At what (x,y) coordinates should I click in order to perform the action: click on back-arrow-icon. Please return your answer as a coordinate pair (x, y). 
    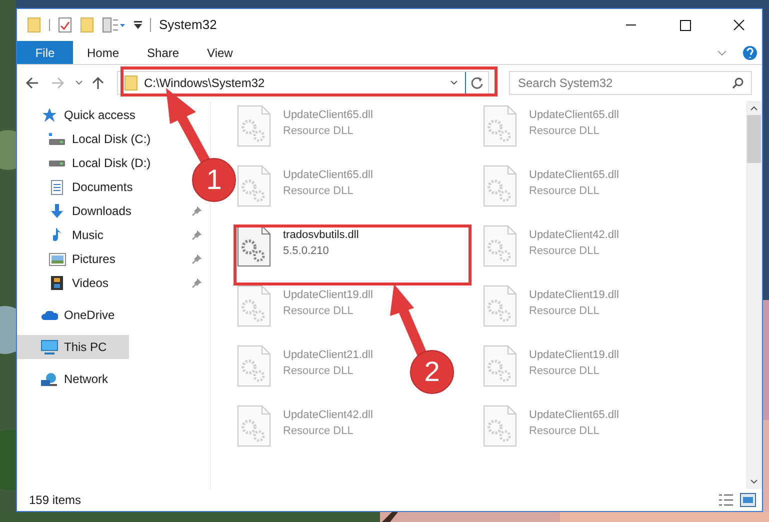
    Looking at the image, I should click on (32, 83).